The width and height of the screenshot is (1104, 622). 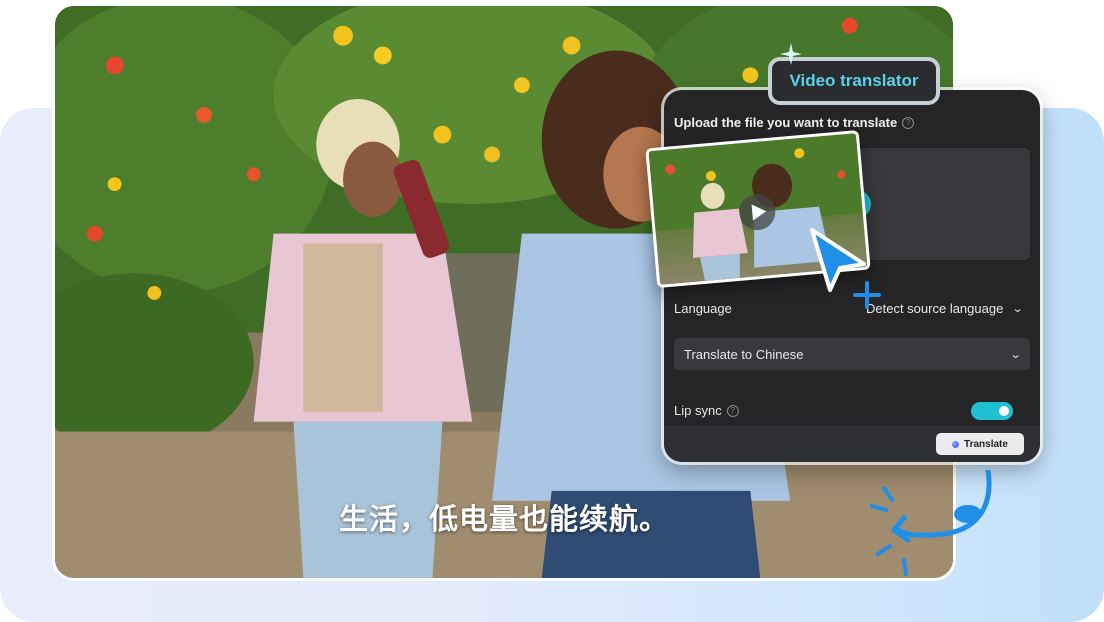 I want to click on sparkle-icon, so click(x=791, y=54).